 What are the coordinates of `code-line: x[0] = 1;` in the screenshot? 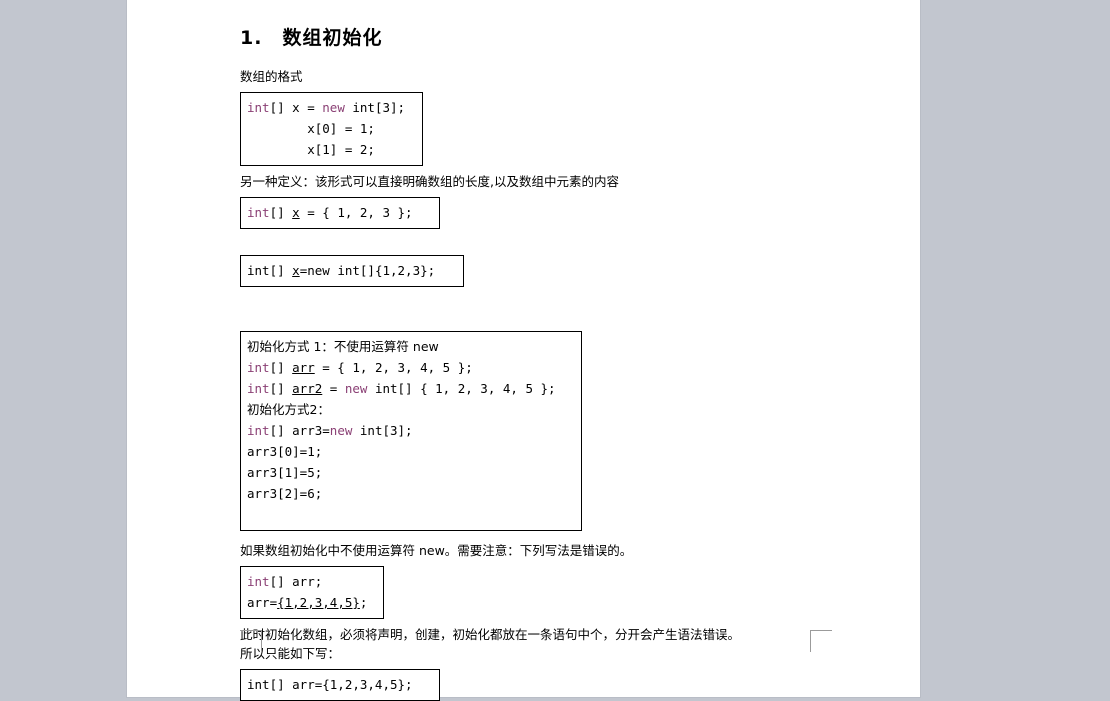 It's located at (331, 128).